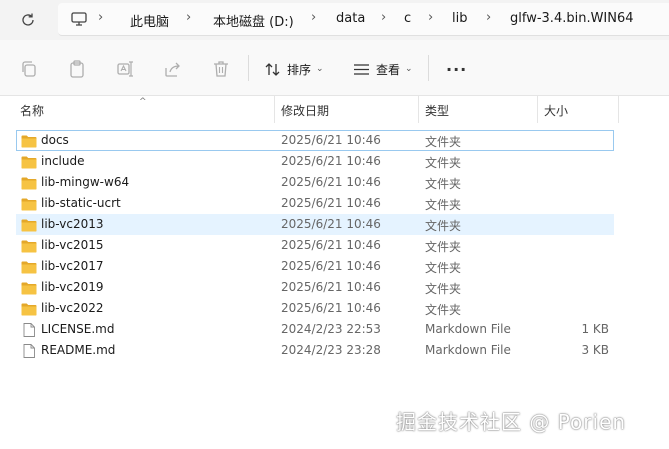 This screenshot has height=449, width=669. What do you see at coordinates (72, 245) in the screenshot?
I see `file-name: lib-vc2015` at bounding box center [72, 245].